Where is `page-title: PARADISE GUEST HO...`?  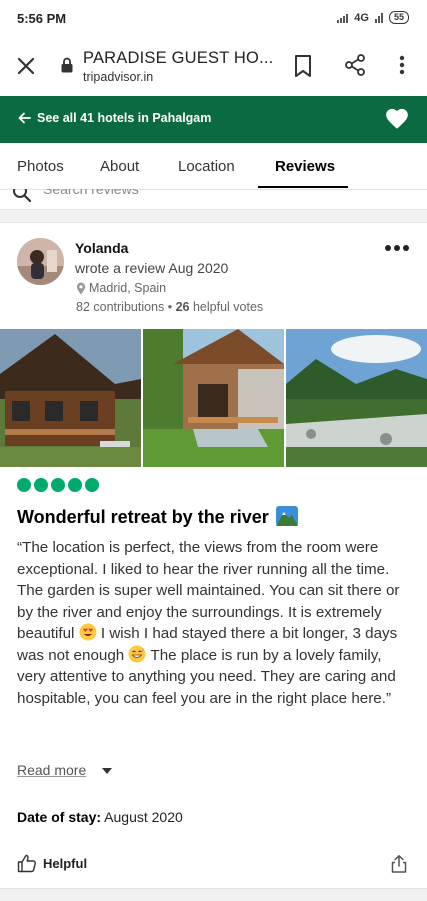
page-title: PARADISE GUEST HO... is located at coordinates (178, 58).